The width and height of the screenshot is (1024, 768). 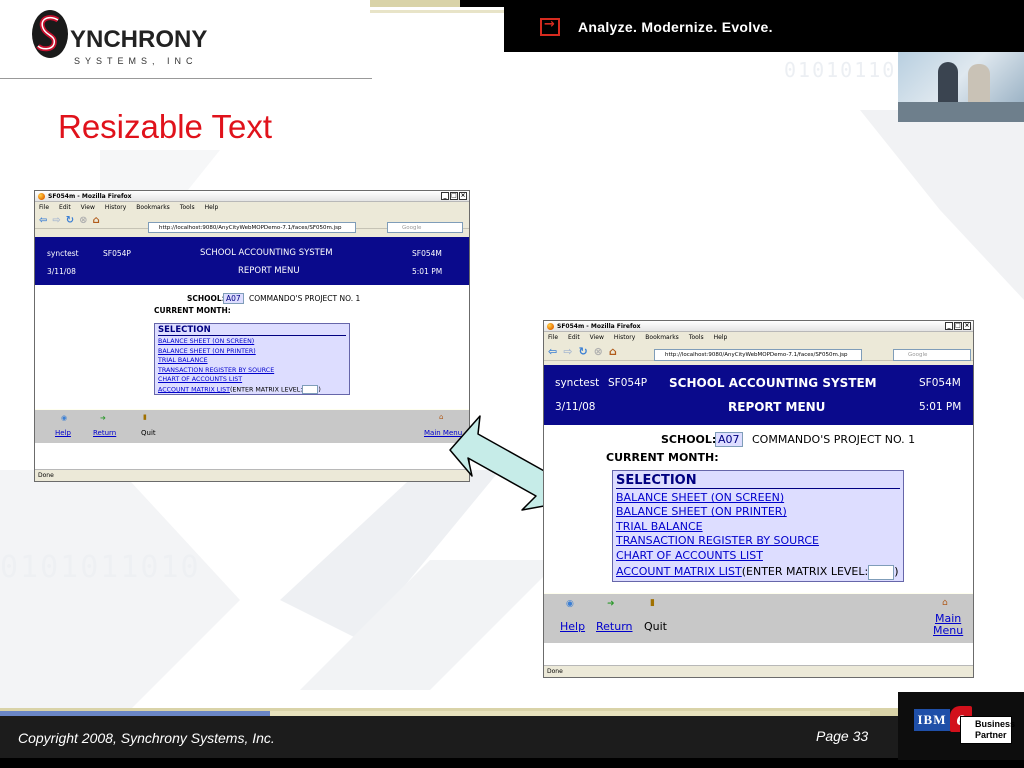 What do you see at coordinates (269, 271) in the screenshot?
I see `menu-title: REPORT MENU` at bounding box center [269, 271].